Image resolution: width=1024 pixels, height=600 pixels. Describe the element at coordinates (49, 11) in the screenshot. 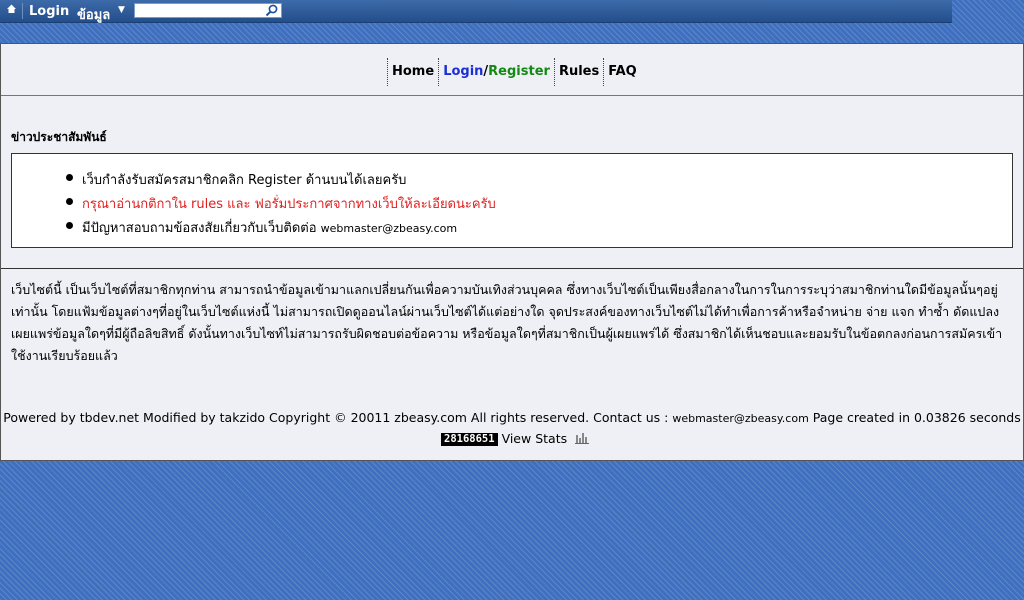

I see `topbar-login-link: Login` at that location.